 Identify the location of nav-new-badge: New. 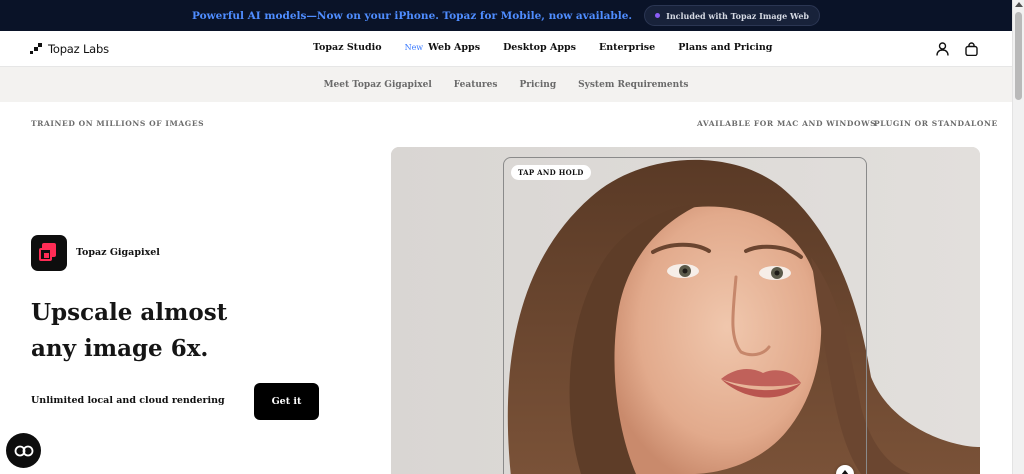
(414, 47).